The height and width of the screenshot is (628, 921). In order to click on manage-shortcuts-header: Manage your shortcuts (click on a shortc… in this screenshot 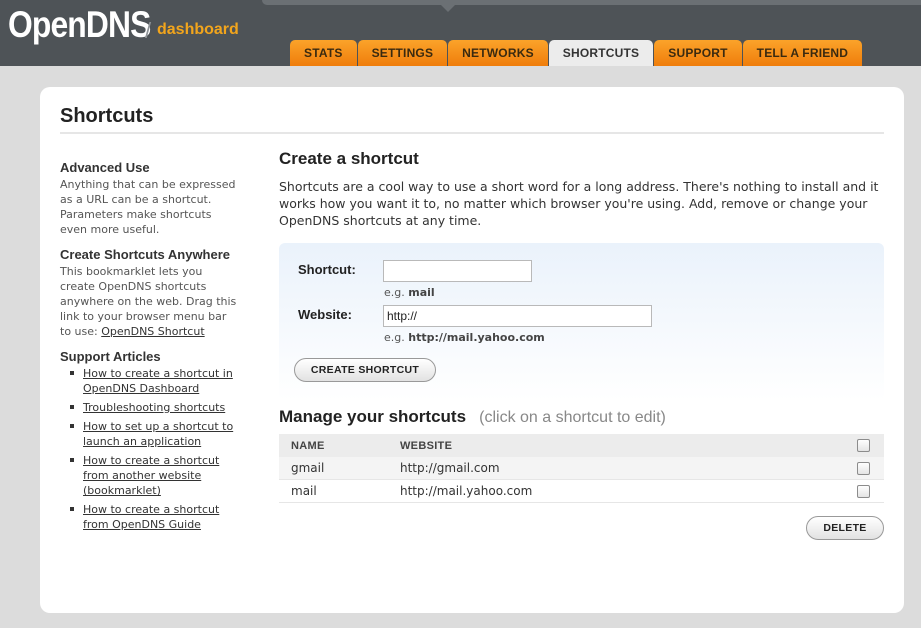, I will do `click(472, 417)`.